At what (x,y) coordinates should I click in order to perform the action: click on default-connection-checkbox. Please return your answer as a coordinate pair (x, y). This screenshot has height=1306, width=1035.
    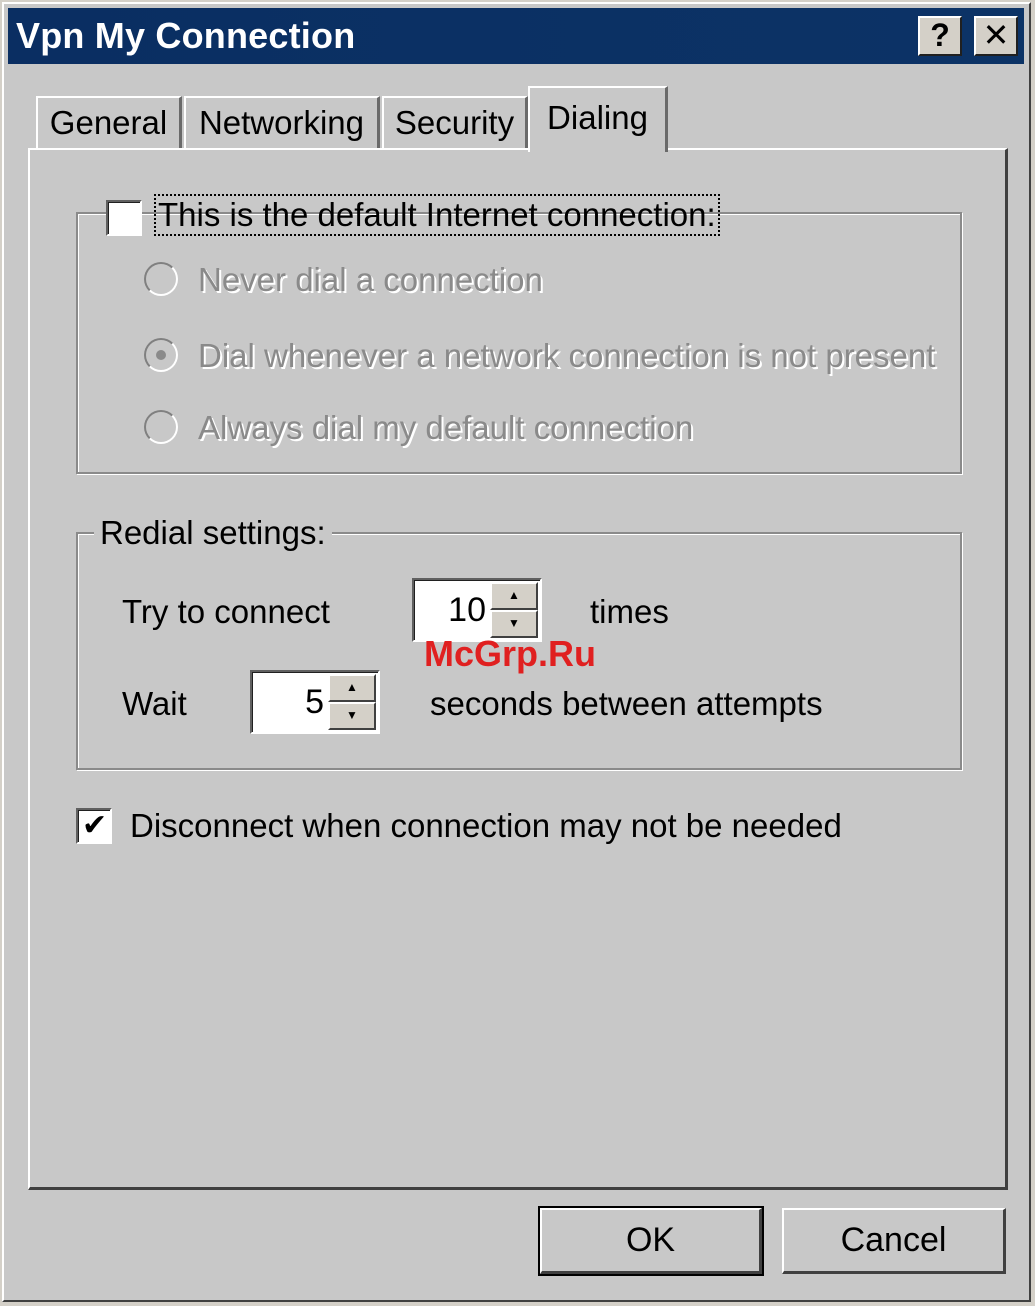
    Looking at the image, I should click on (124, 218).